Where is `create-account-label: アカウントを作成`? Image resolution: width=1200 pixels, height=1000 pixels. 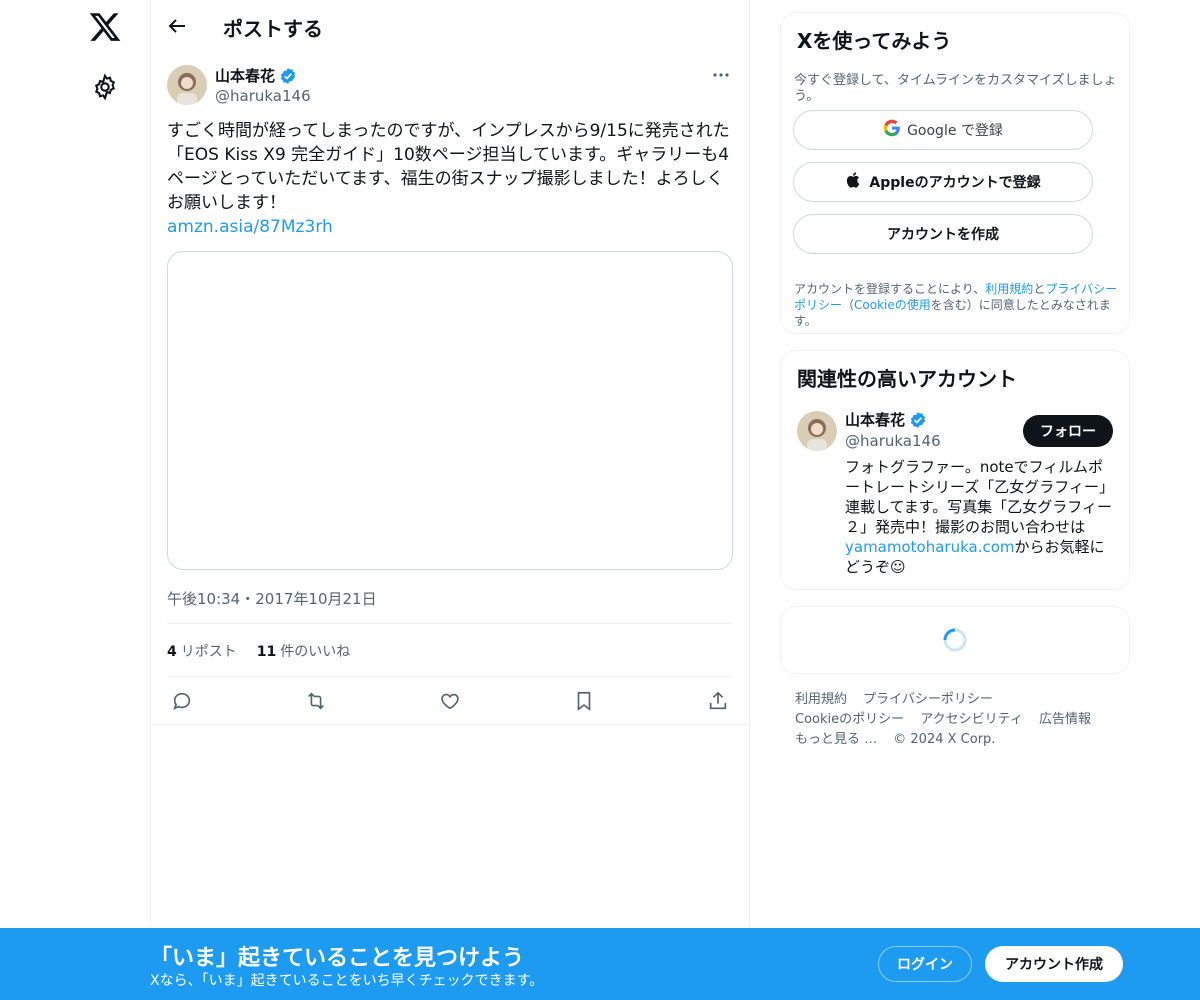 create-account-label: アカウントを作成 is located at coordinates (943, 235).